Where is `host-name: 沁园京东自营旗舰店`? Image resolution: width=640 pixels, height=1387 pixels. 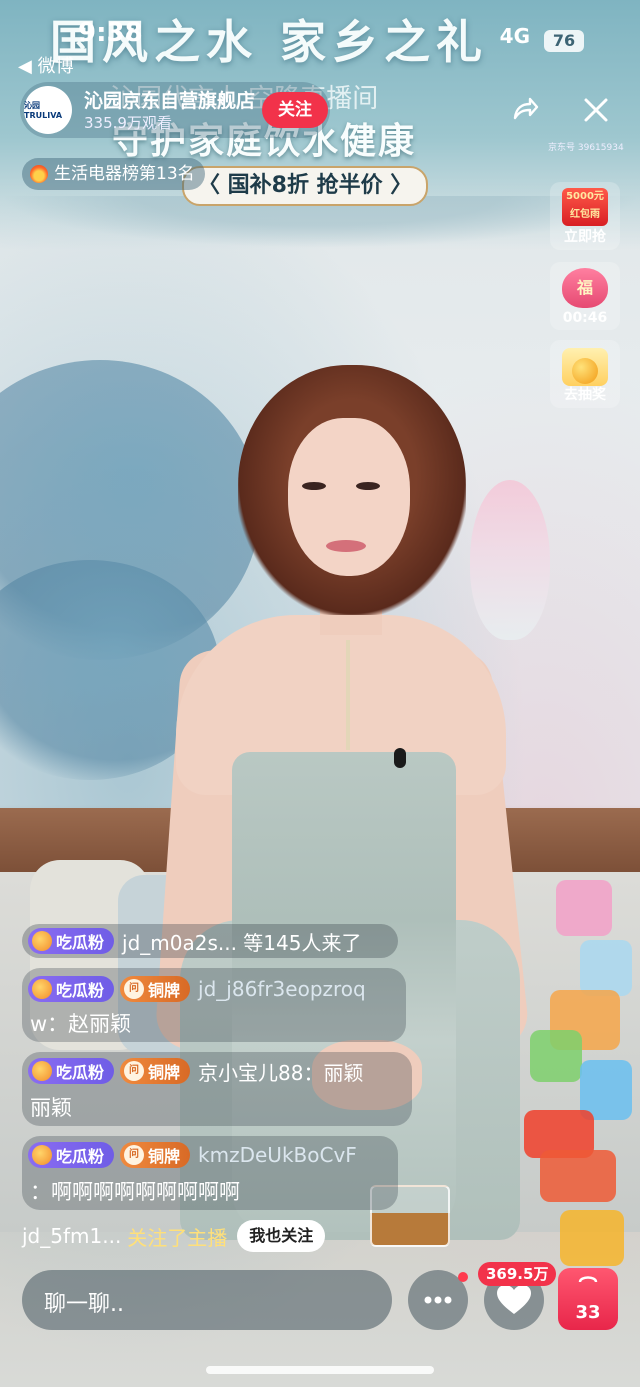 host-name: 沁园京东自营旗舰店 is located at coordinates (170, 101).